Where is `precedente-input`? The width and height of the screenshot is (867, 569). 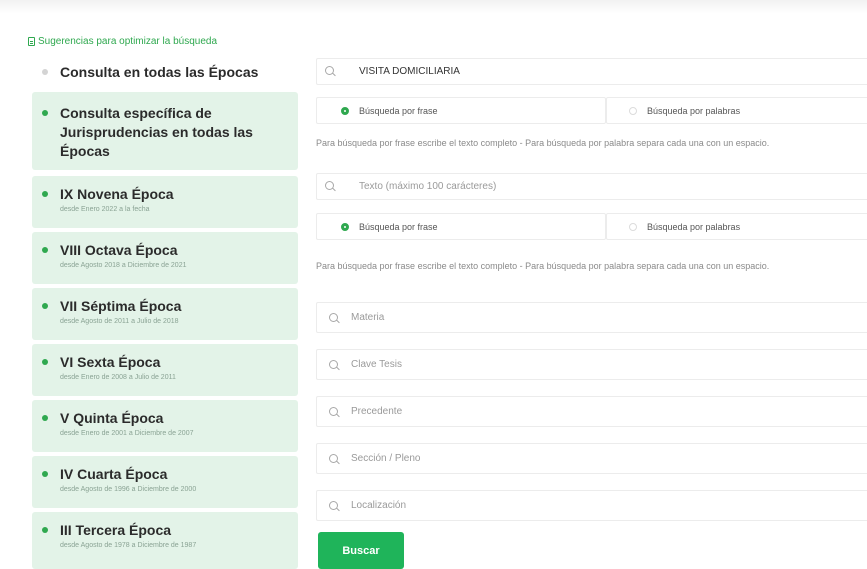
precedente-input is located at coordinates (591, 411).